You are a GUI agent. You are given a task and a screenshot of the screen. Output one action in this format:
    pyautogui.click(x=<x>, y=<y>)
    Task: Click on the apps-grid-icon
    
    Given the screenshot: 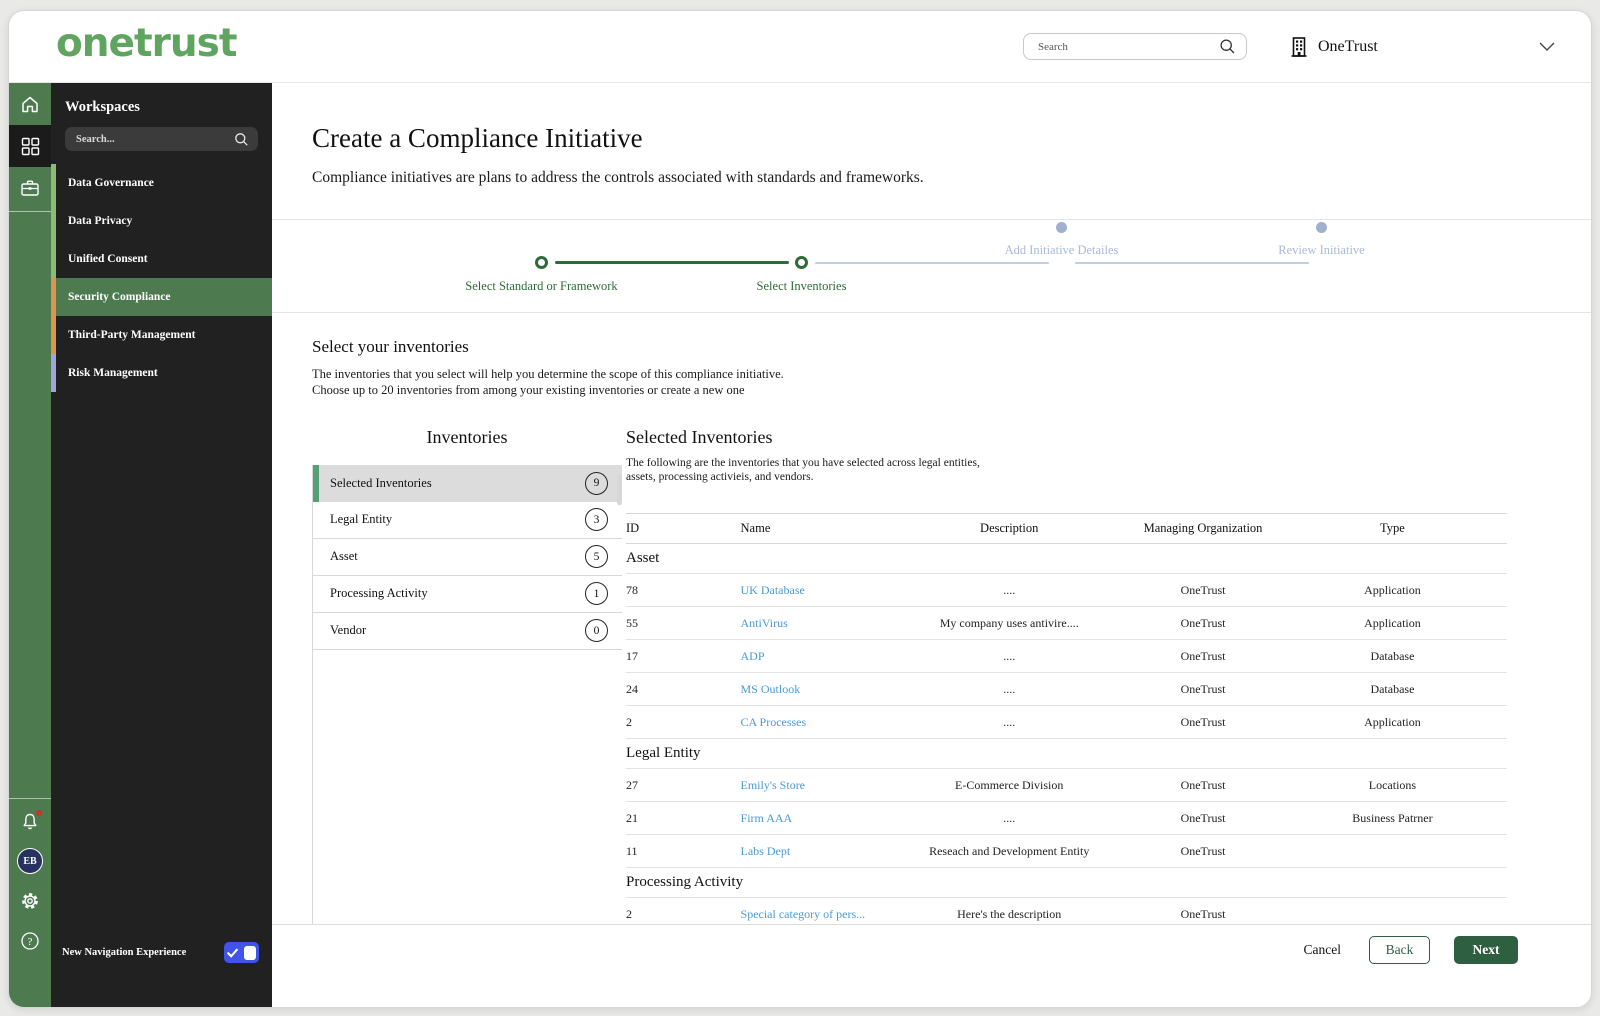 What is the action you would take?
    pyautogui.click(x=30, y=146)
    